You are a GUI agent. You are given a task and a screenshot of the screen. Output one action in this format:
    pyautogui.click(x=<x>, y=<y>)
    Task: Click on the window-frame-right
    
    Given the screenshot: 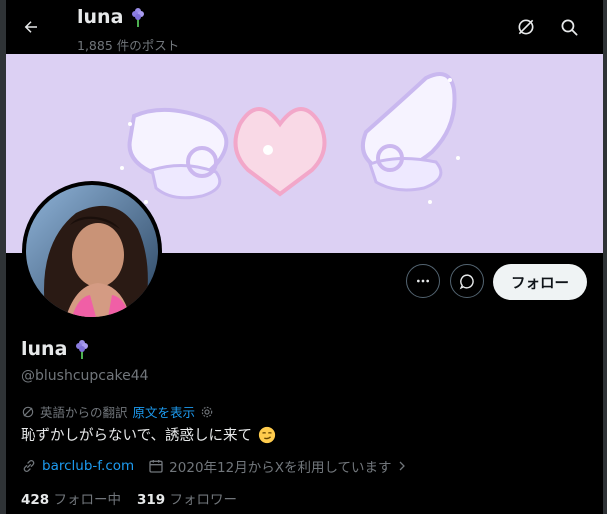 What is the action you would take?
    pyautogui.click(x=605, y=257)
    